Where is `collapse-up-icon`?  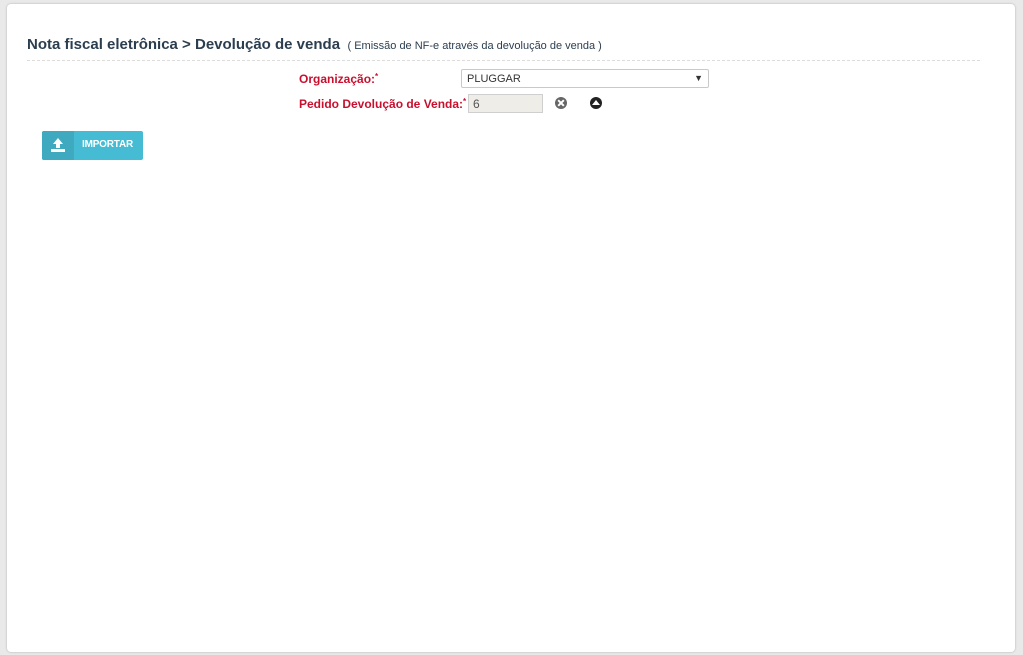 collapse-up-icon is located at coordinates (596, 103).